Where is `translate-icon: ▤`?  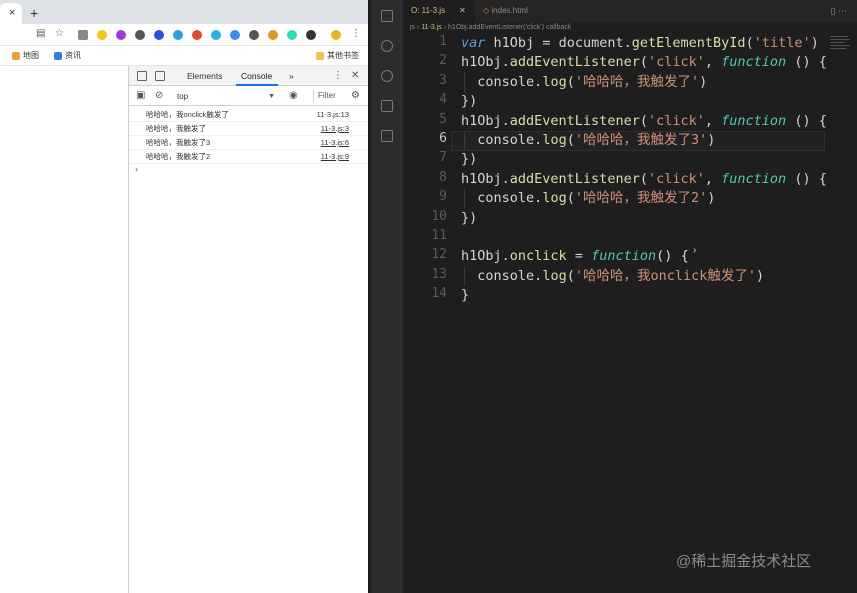 translate-icon: ▤ is located at coordinates (40, 34).